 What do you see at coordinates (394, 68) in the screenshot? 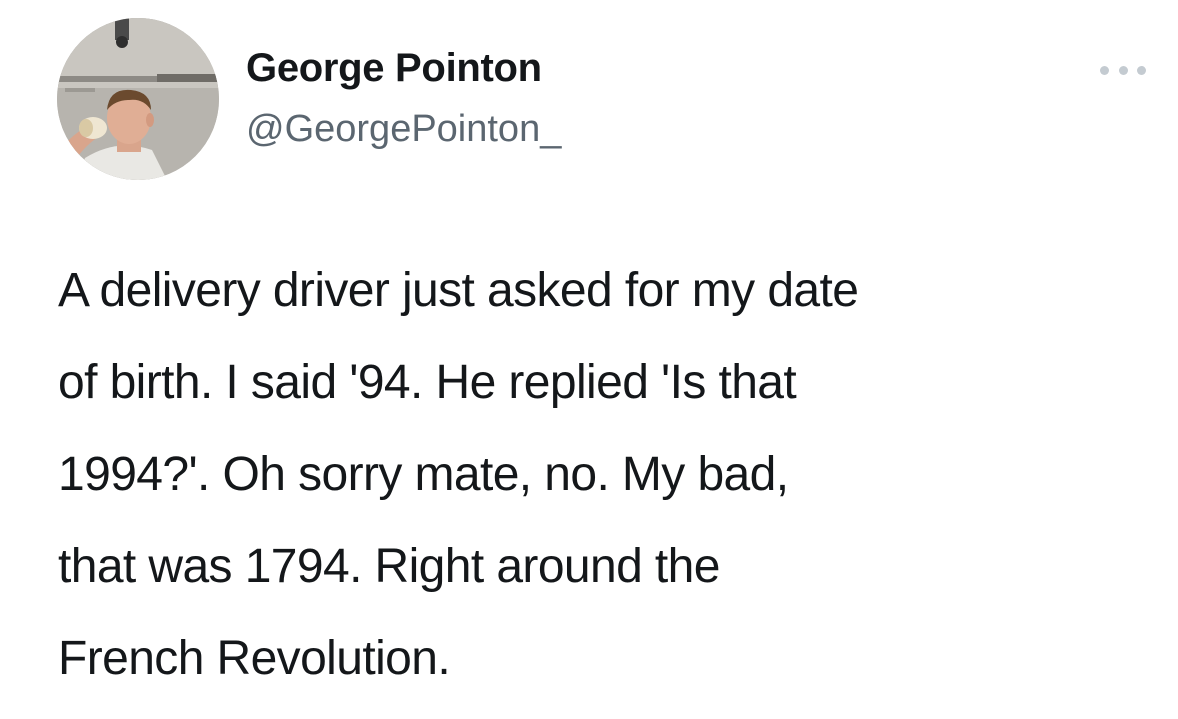
I see `author-name: George Pointon` at bounding box center [394, 68].